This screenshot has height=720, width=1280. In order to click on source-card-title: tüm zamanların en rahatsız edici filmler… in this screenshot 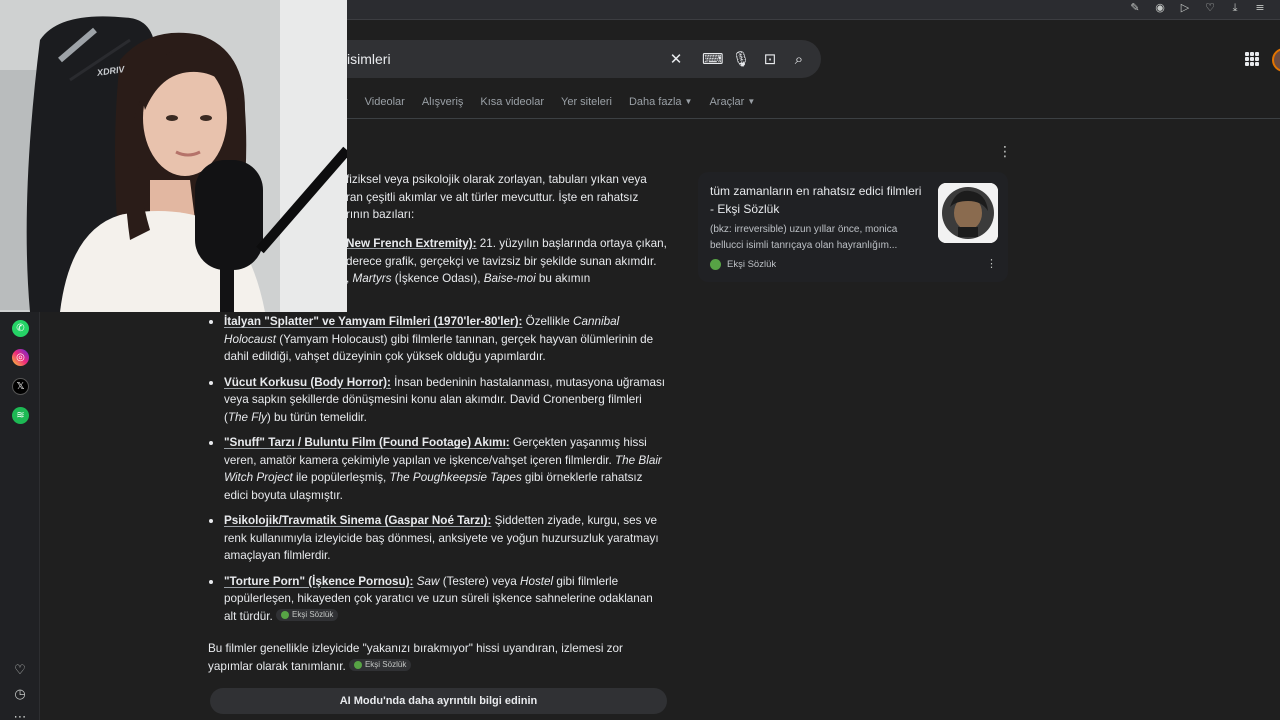, I will do `click(819, 200)`.